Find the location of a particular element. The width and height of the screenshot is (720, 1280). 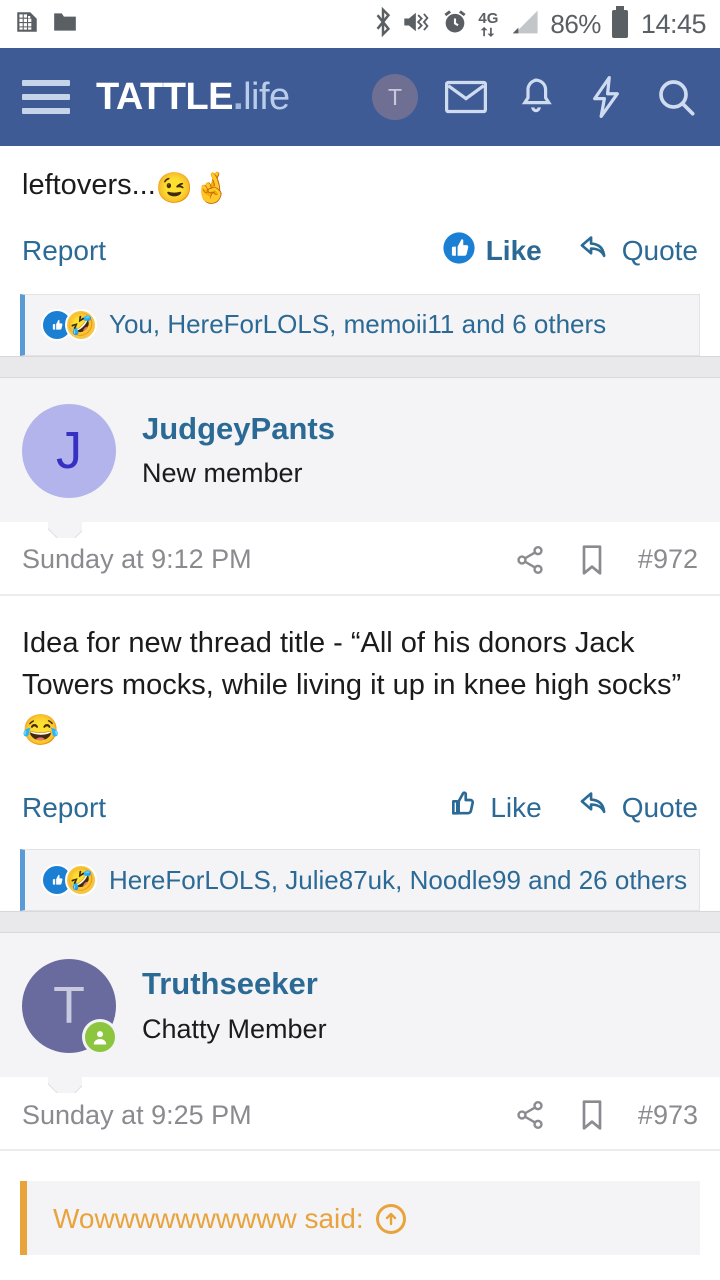

mute-vibrate-icon is located at coordinates (417, 24).